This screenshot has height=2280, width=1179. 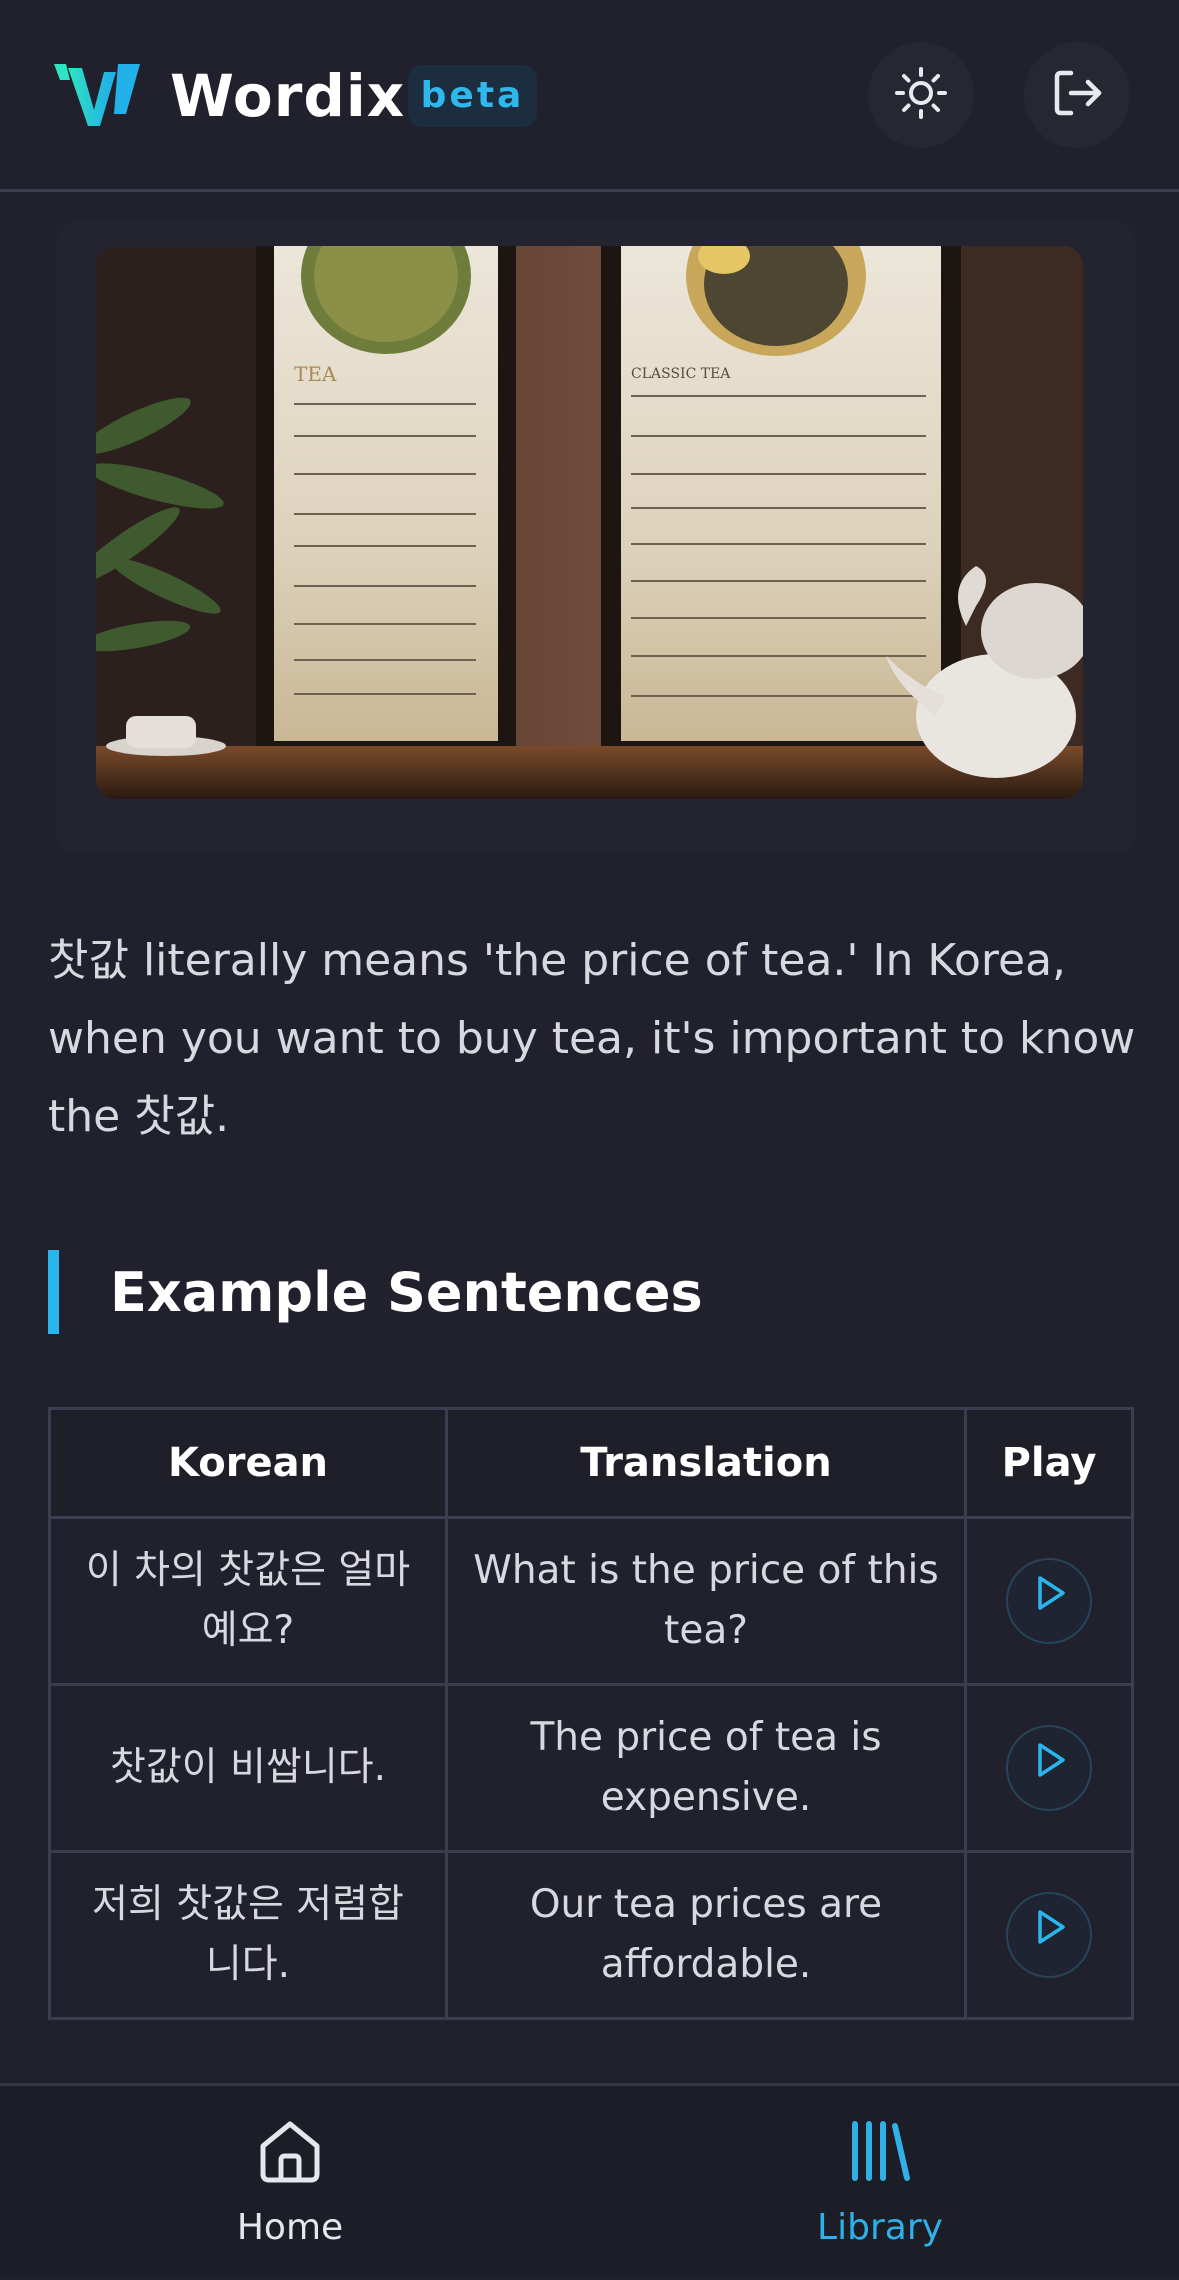 I want to click on logout-icon, so click(x=1077, y=95).